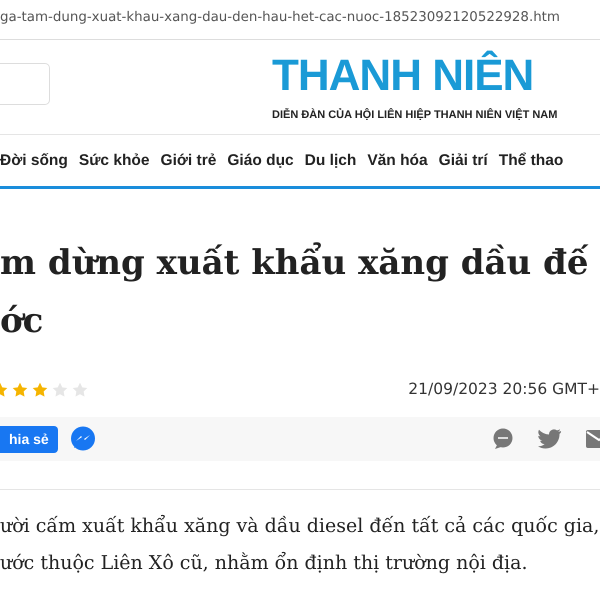 This screenshot has height=600, width=600. What do you see at coordinates (25, 84) in the screenshot?
I see `search-field` at bounding box center [25, 84].